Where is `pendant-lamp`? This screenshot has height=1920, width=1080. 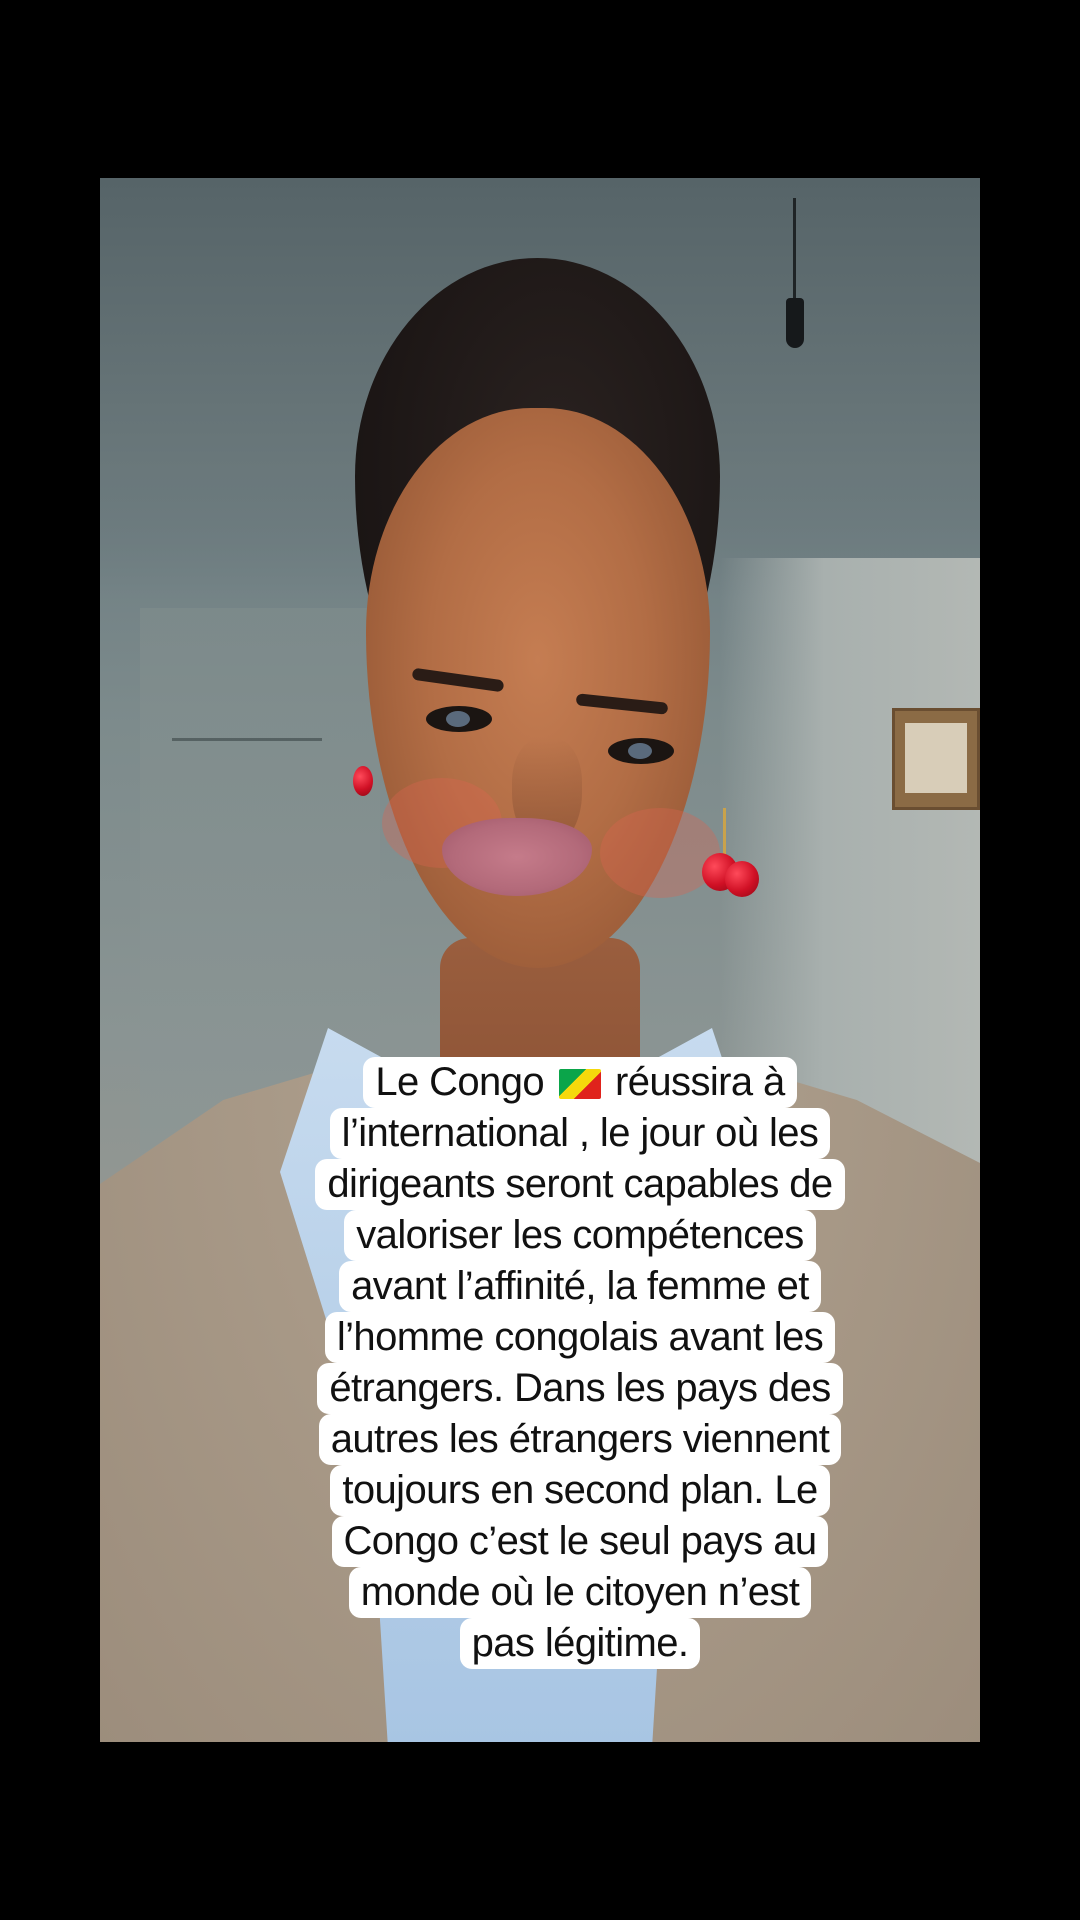
pendant-lamp is located at coordinates (795, 278).